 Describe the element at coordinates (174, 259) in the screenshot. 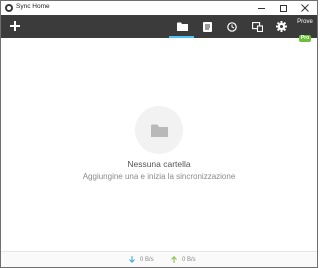

I see `upload-arrow-icon` at that location.